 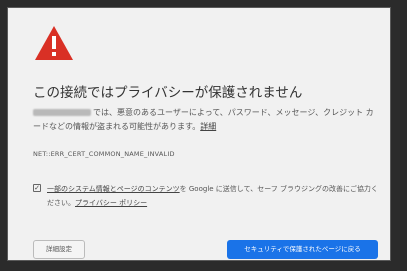 I want to click on page-title: この接続ではプライバシーが保護されません, so click(x=168, y=93).